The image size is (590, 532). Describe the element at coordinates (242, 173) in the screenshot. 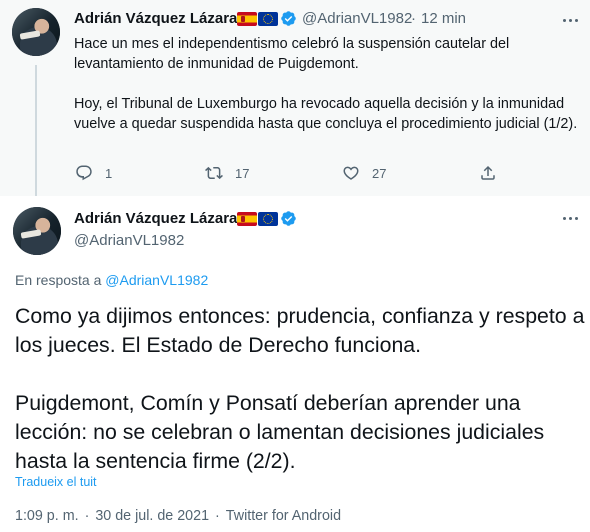

I see `retweet-count: 17` at that location.